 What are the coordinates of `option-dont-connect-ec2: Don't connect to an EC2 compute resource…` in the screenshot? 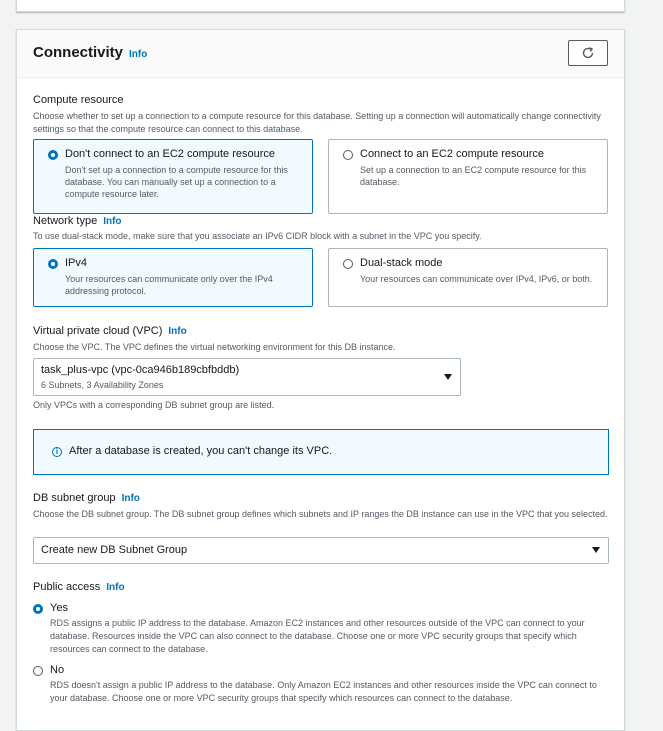 It's located at (173, 176).